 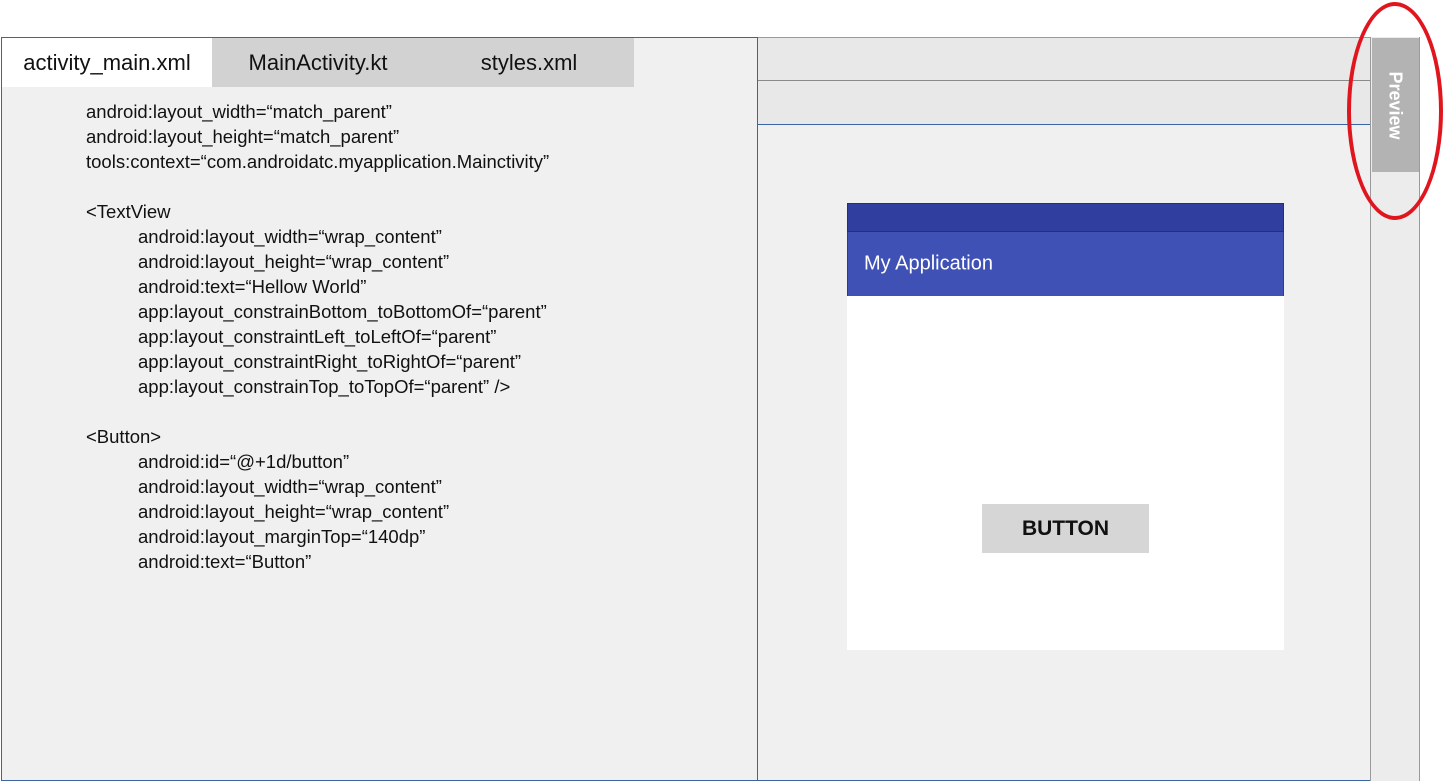 What do you see at coordinates (1065, 528) in the screenshot?
I see `preview-button: BUTTON` at bounding box center [1065, 528].